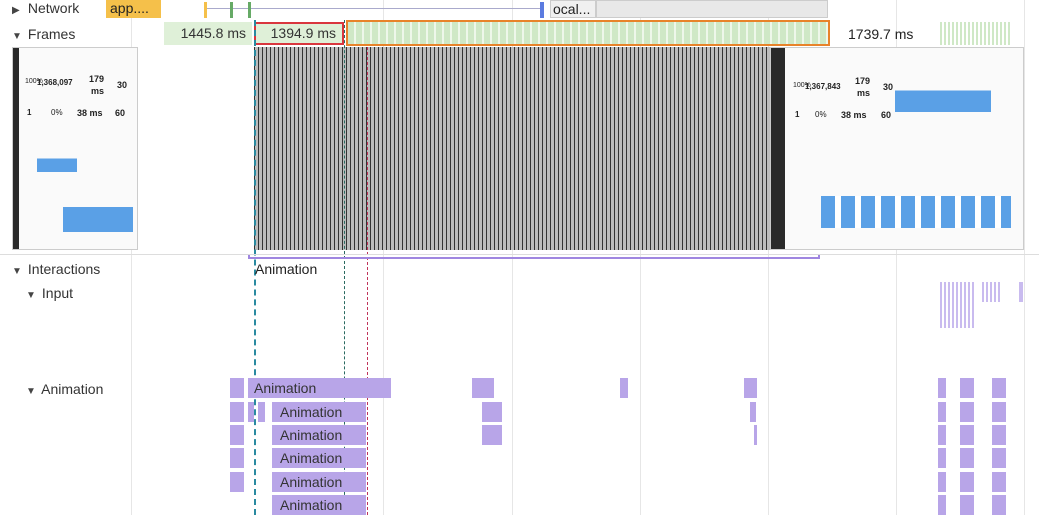  I want to click on screenshot-thumbnail: 100% 1,367,843 179 ms 30 1 0% 38 ms 60, so click(897, 148).